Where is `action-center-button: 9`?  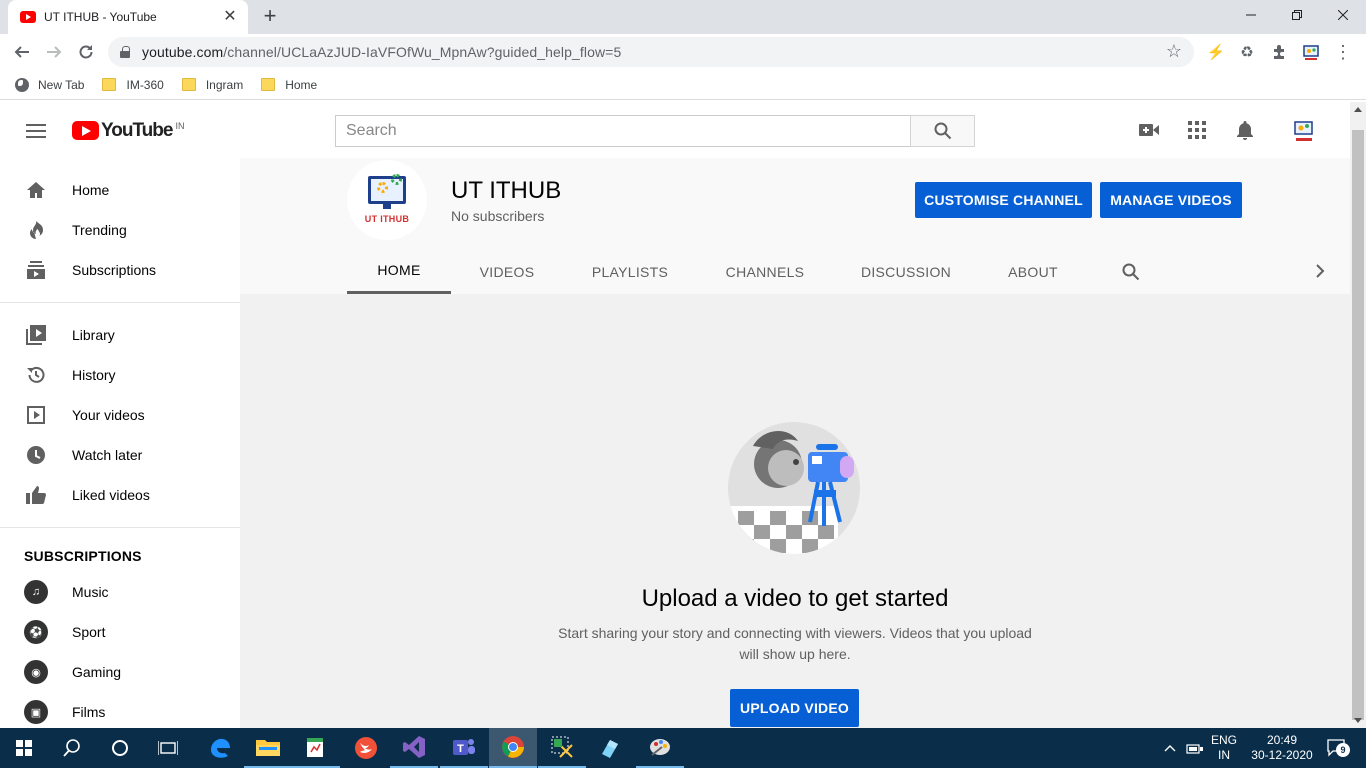
action-center-button: 9 is located at coordinates (1337, 748).